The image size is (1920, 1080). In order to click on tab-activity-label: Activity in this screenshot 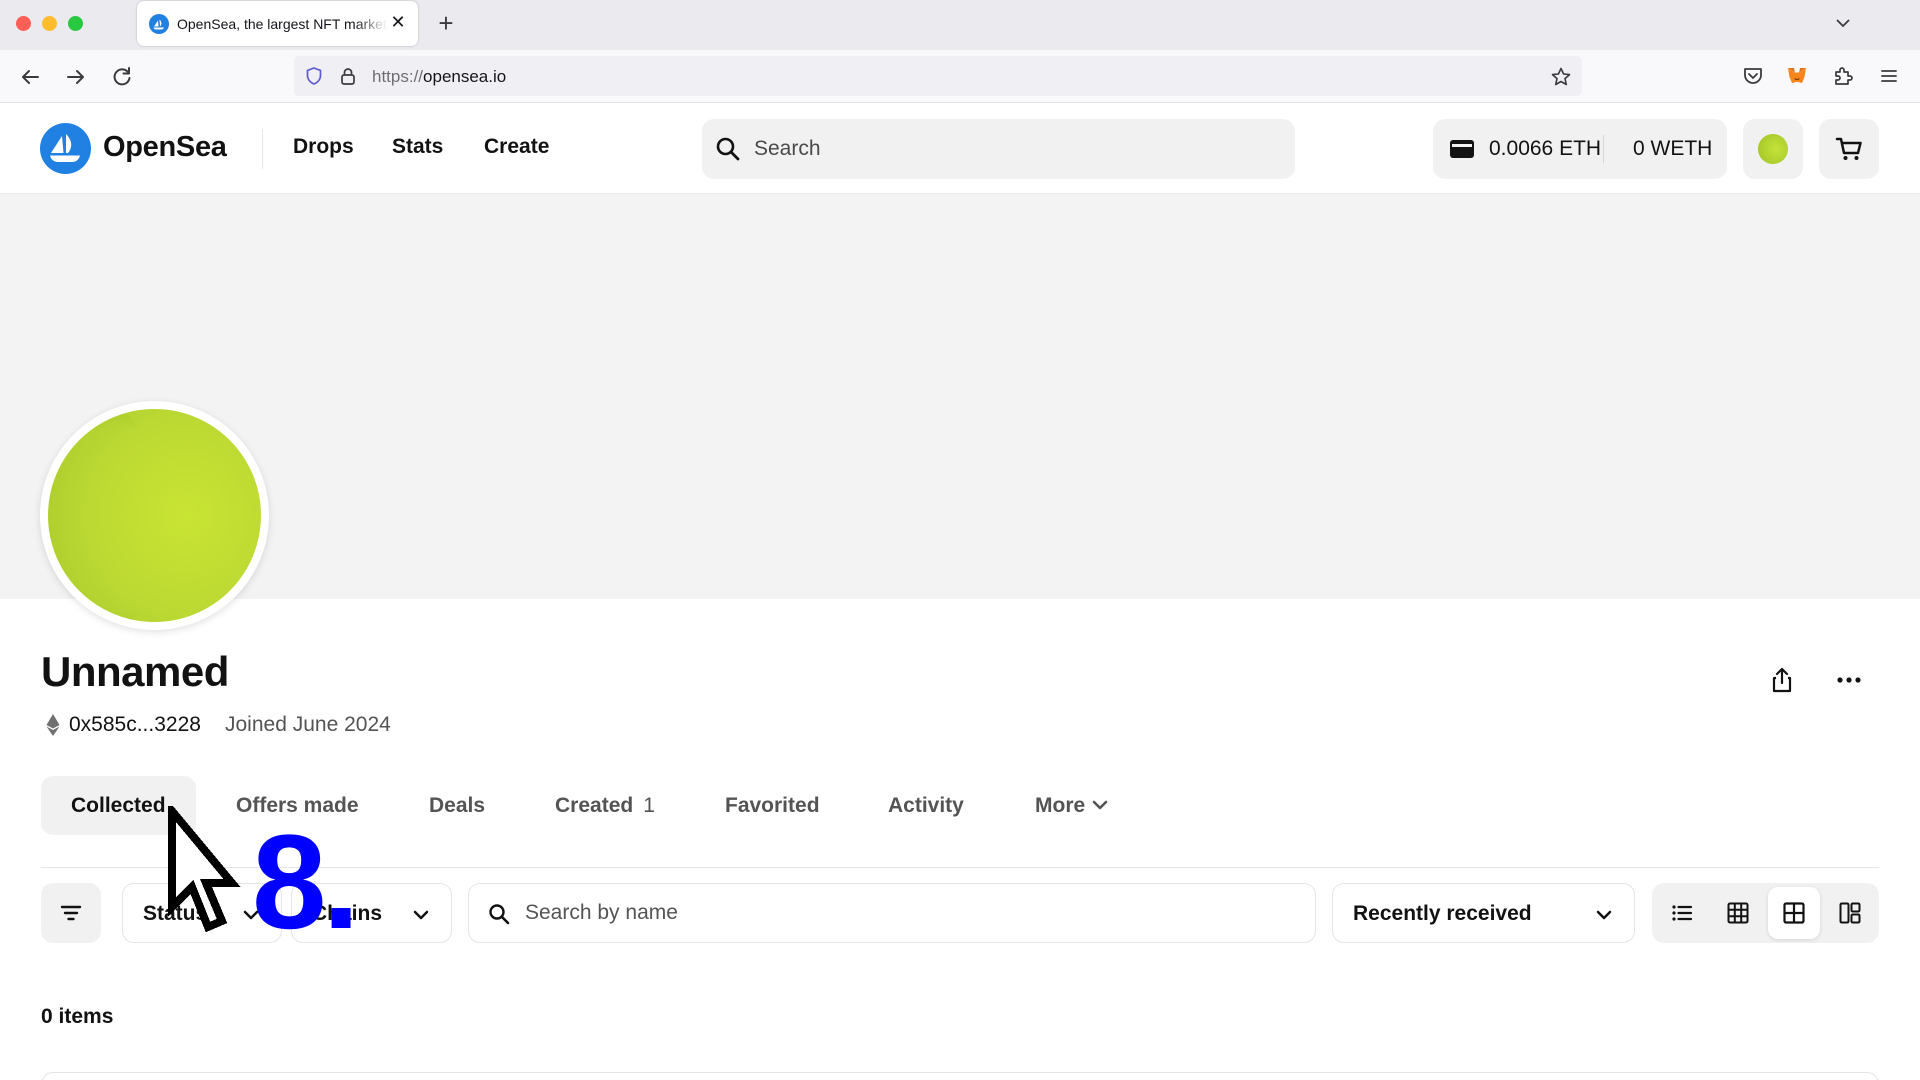, I will do `click(926, 805)`.